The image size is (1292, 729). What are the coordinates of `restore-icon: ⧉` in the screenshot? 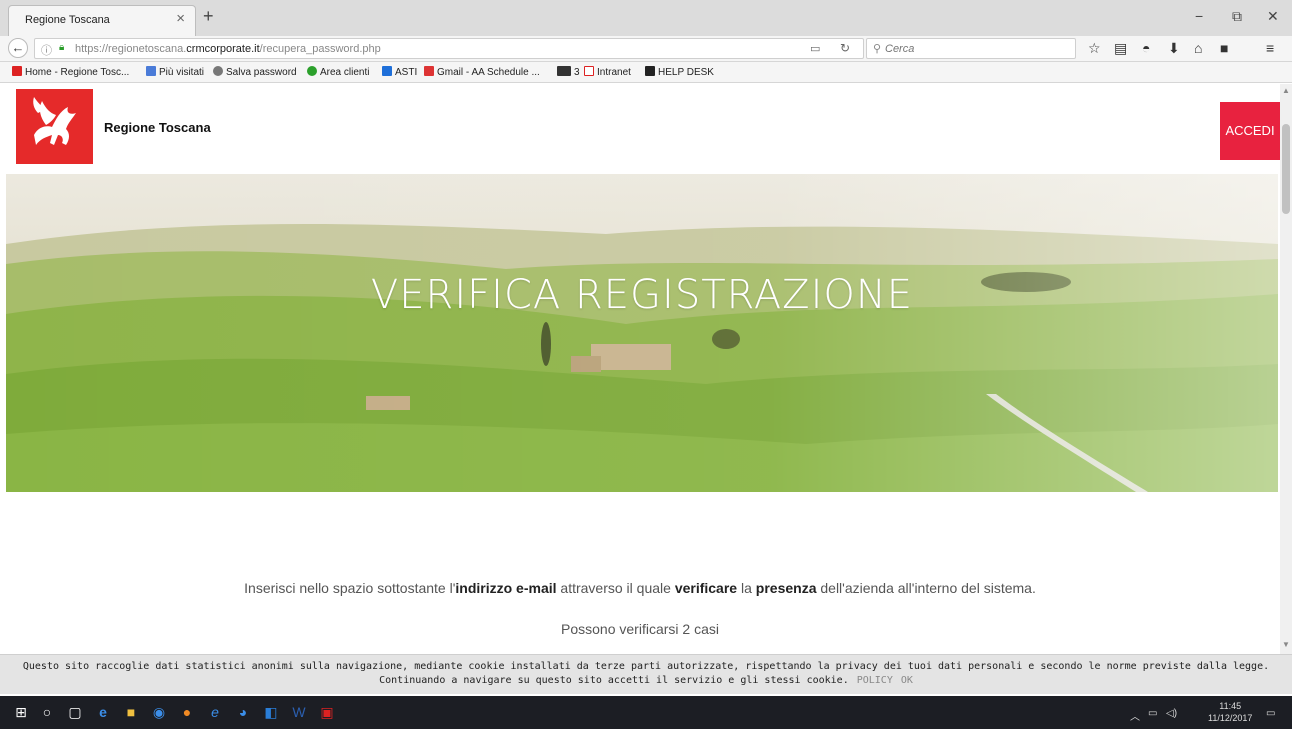 It's located at (1237, 16).